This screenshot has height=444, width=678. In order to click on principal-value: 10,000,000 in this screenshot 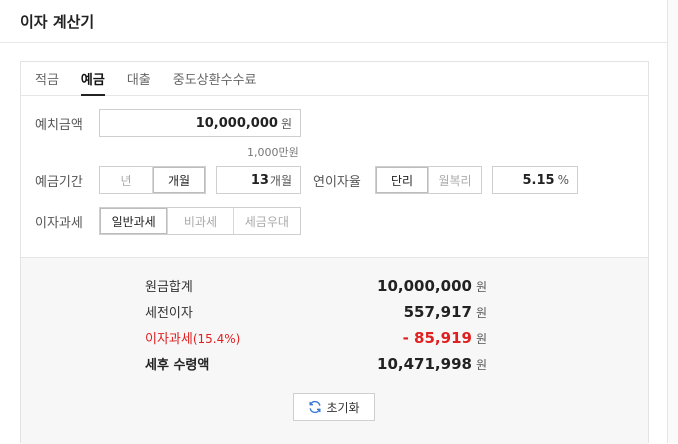, I will do `click(424, 285)`.